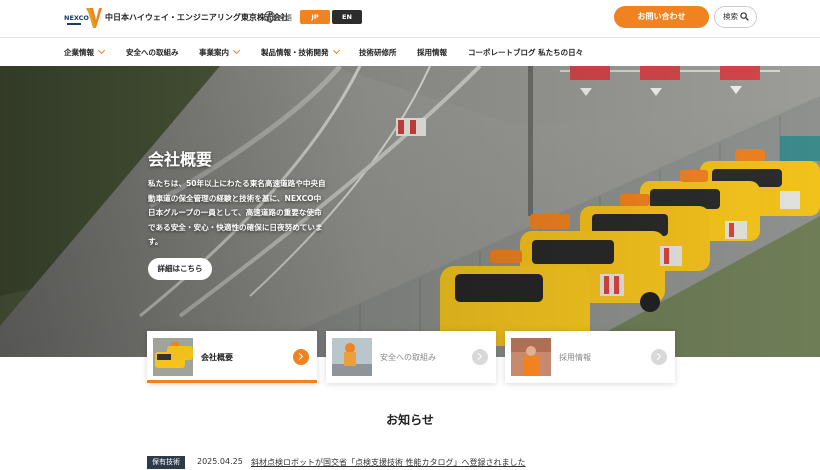 This screenshot has height=470, width=820. Describe the element at coordinates (217, 357) in the screenshot. I see `card-label: 会社概要` at that location.